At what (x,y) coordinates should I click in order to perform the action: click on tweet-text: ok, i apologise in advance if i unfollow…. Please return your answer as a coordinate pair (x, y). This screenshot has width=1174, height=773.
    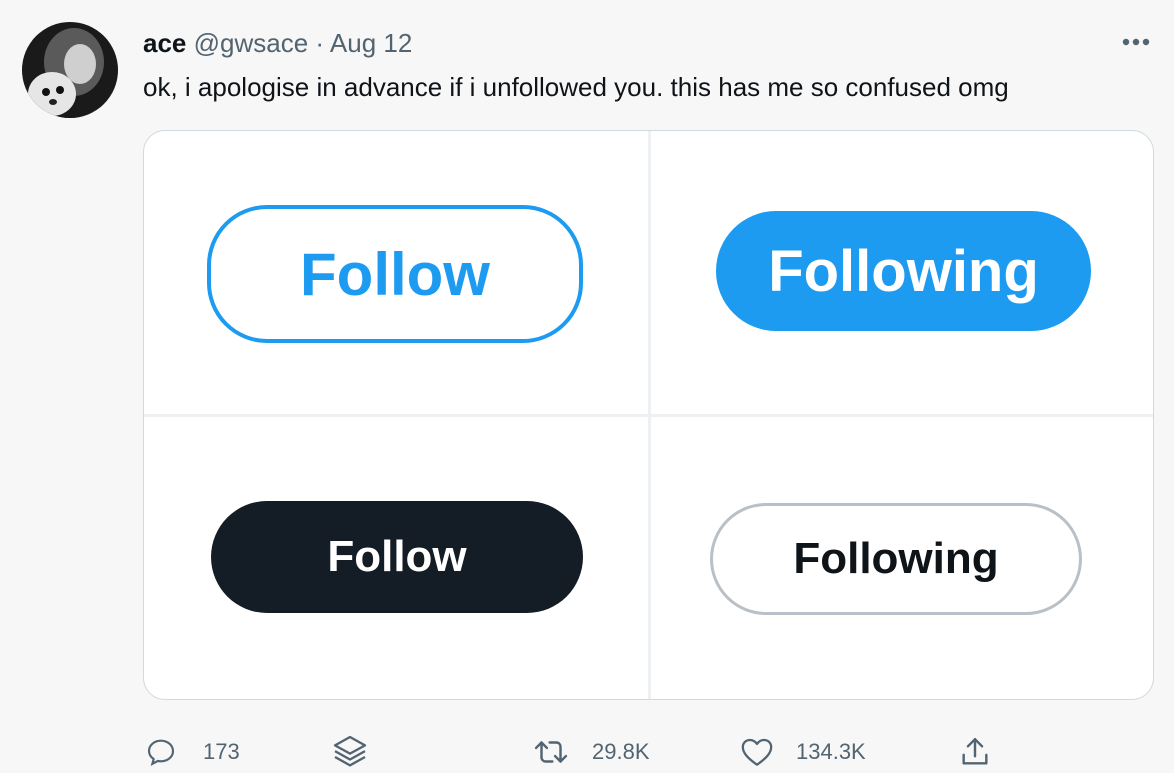
    Looking at the image, I should click on (576, 87).